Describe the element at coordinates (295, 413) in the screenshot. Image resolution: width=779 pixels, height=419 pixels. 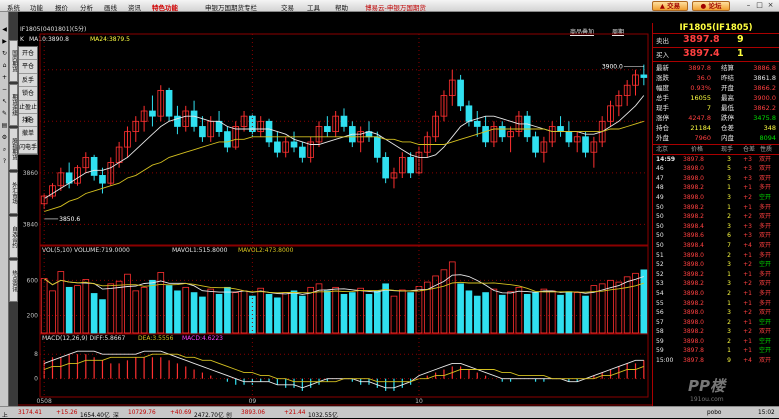
I see `status-item-10: +21.44` at that location.